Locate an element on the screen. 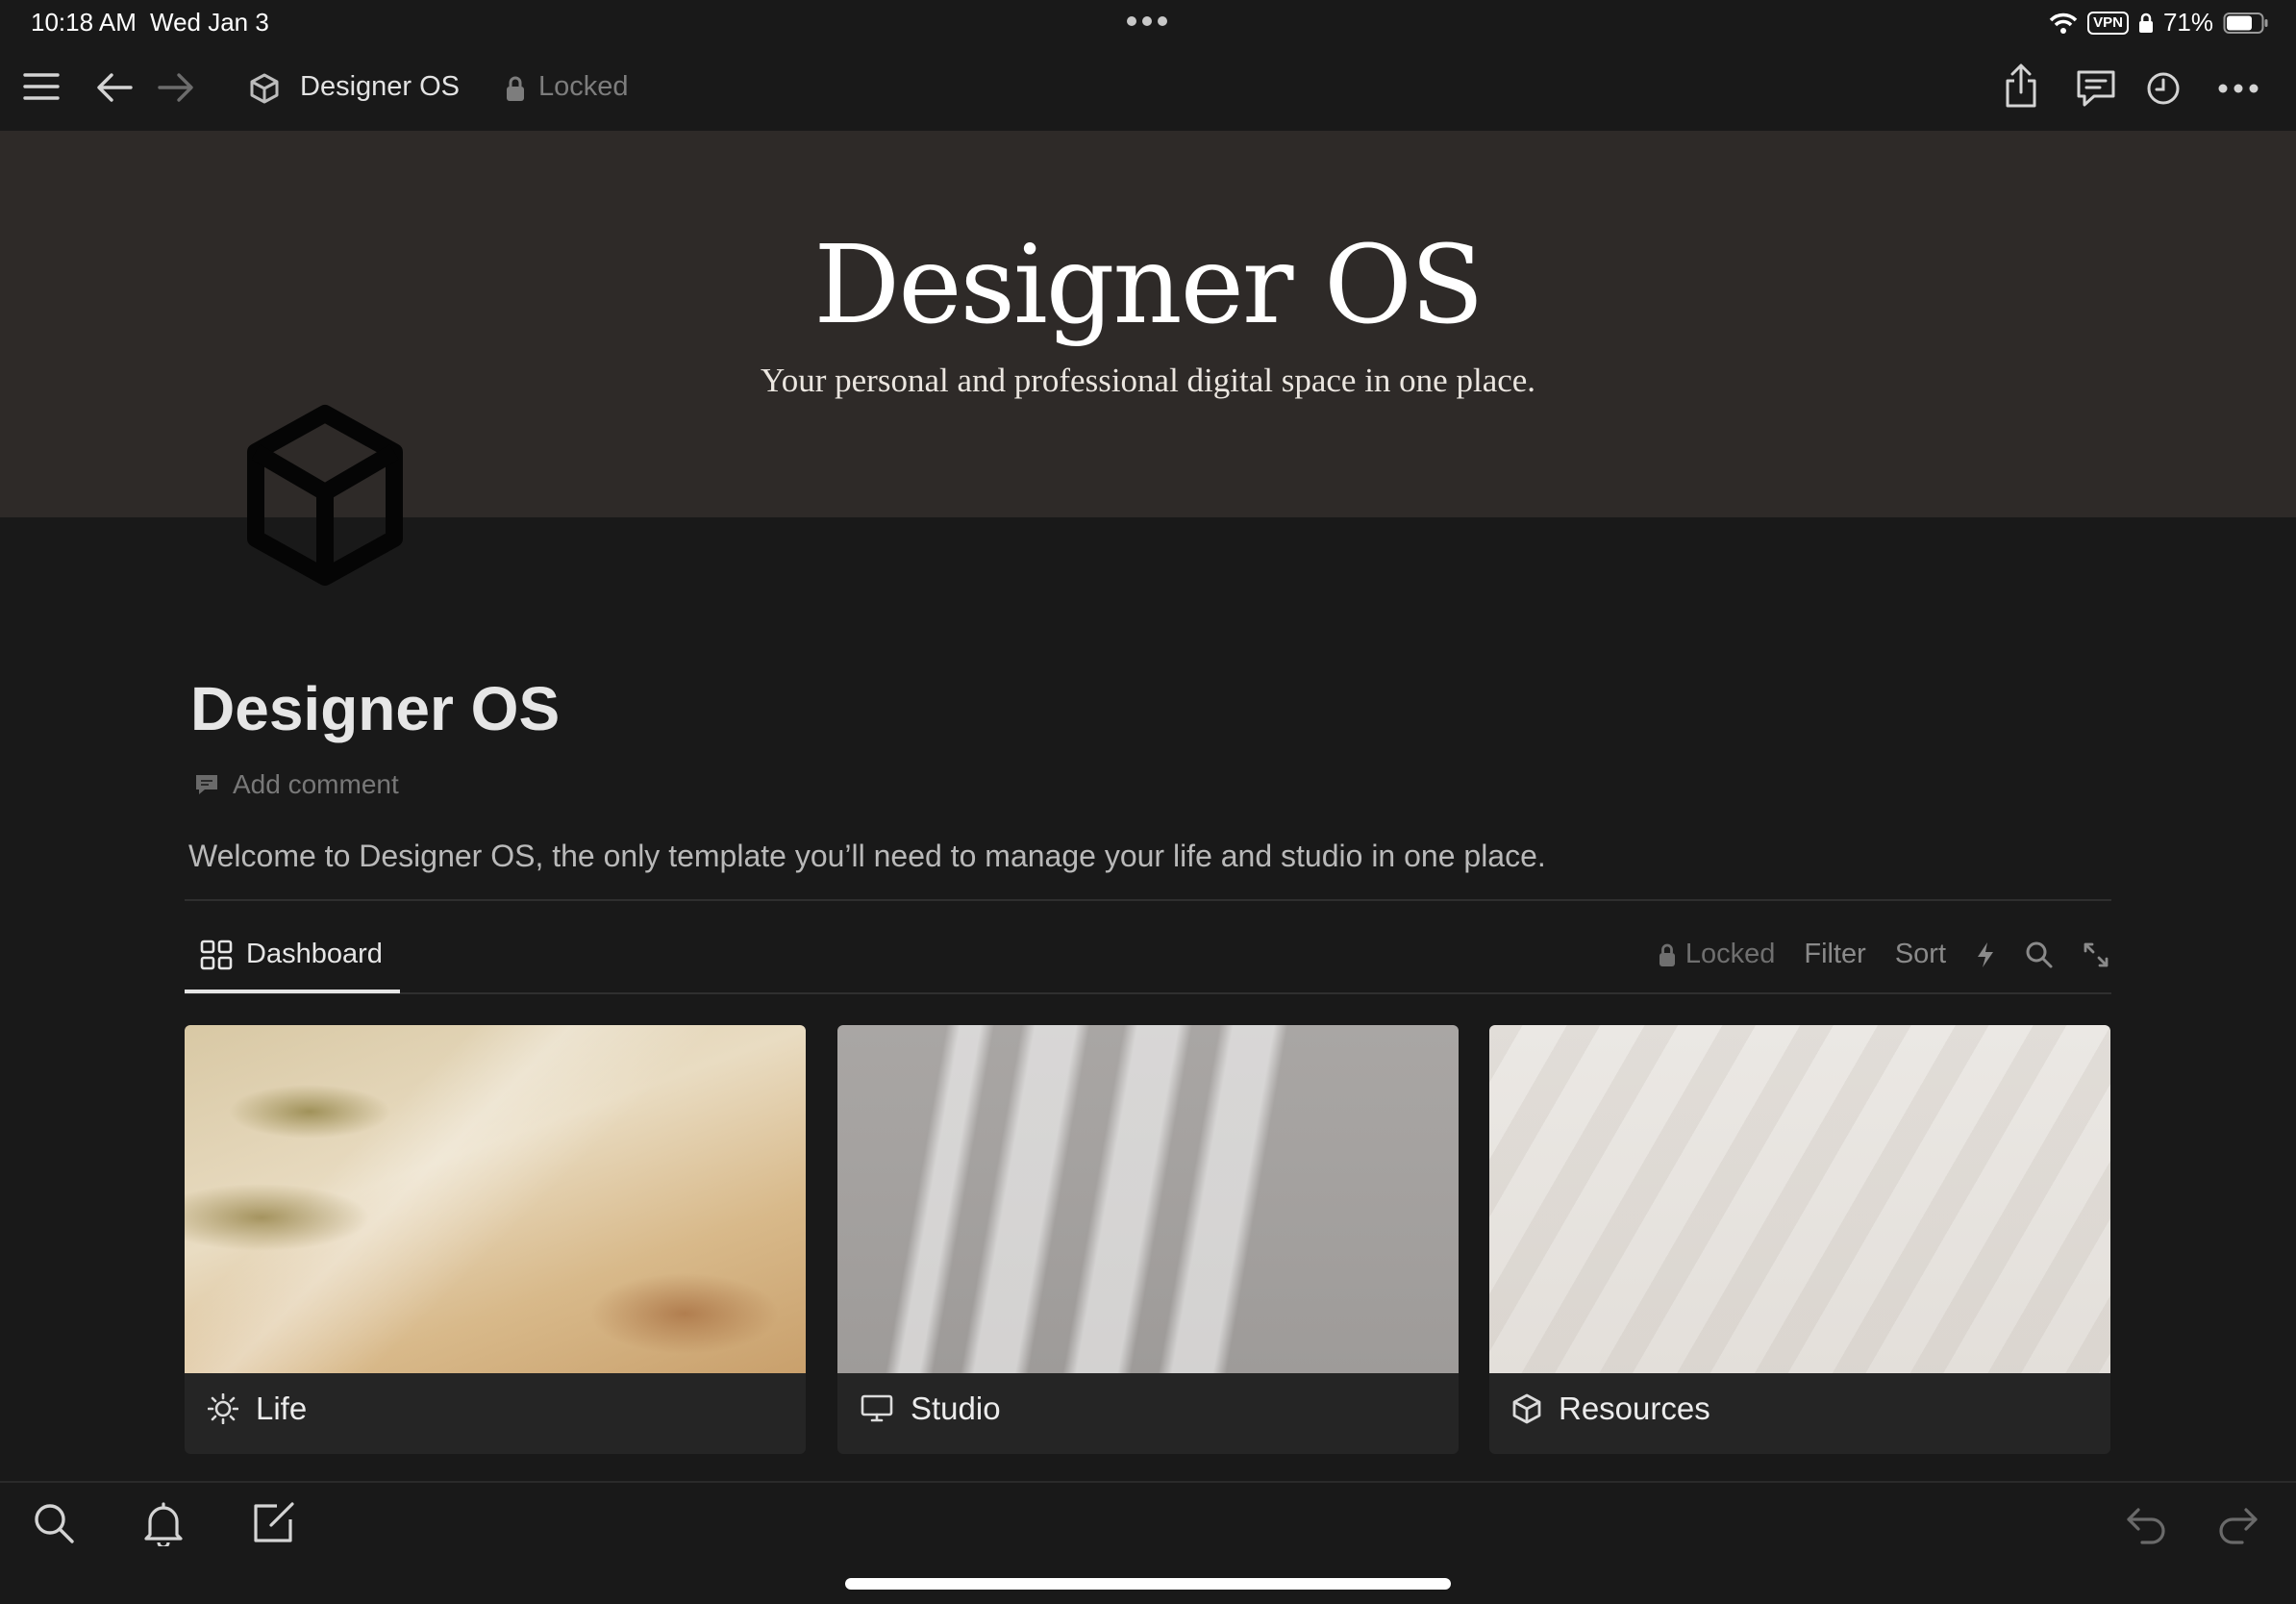  tab-dashboard: Dashboard is located at coordinates (291, 954).